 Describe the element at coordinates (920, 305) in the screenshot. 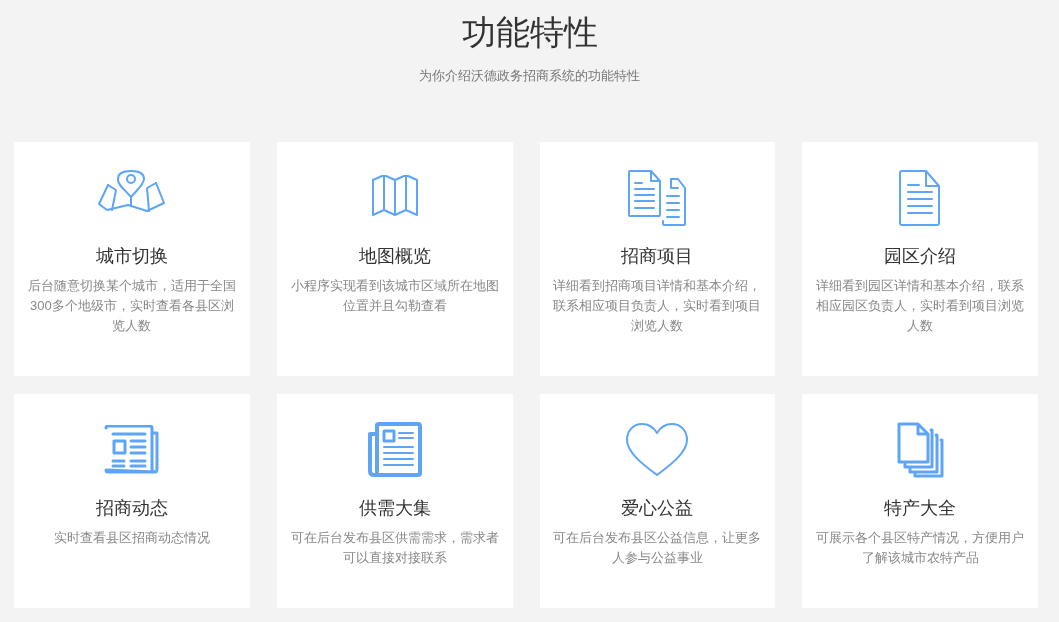

I see `feature-description: 详细看到园区详情和基本介绍，联系相应园区负责人，实时看到项目浏览人数` at that location.